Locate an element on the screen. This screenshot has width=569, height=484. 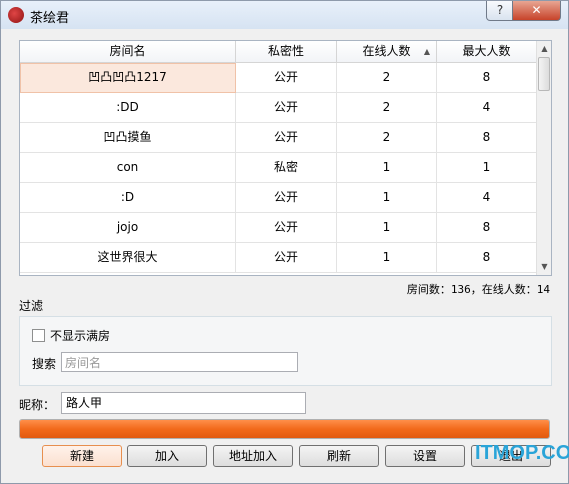
cell-privacy: 私密 is located at coordinates (286, 168).